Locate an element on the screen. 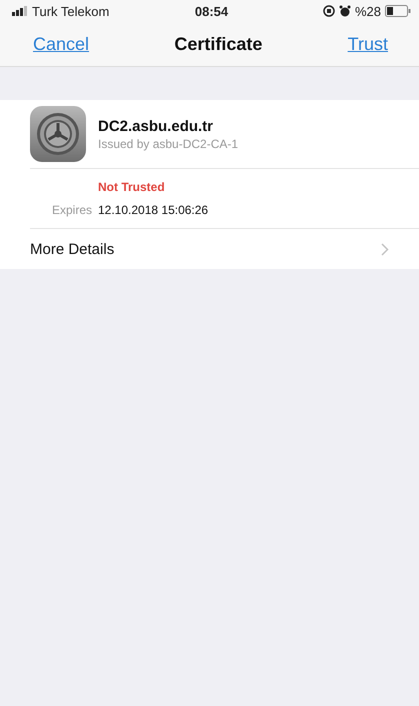 Image resolution: width=419 pixels, height=706 pixels. certificate-name: DC2.asbu.edu.tr is located at coordinates (156, 126).